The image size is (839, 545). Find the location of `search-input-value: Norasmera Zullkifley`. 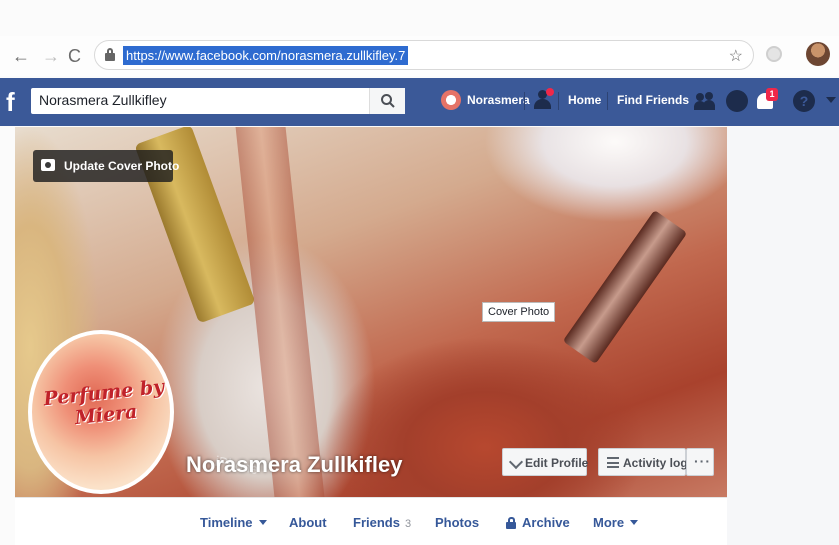

search-input-value: Norasmera Zullkifley is located at coordinates (103, 100).